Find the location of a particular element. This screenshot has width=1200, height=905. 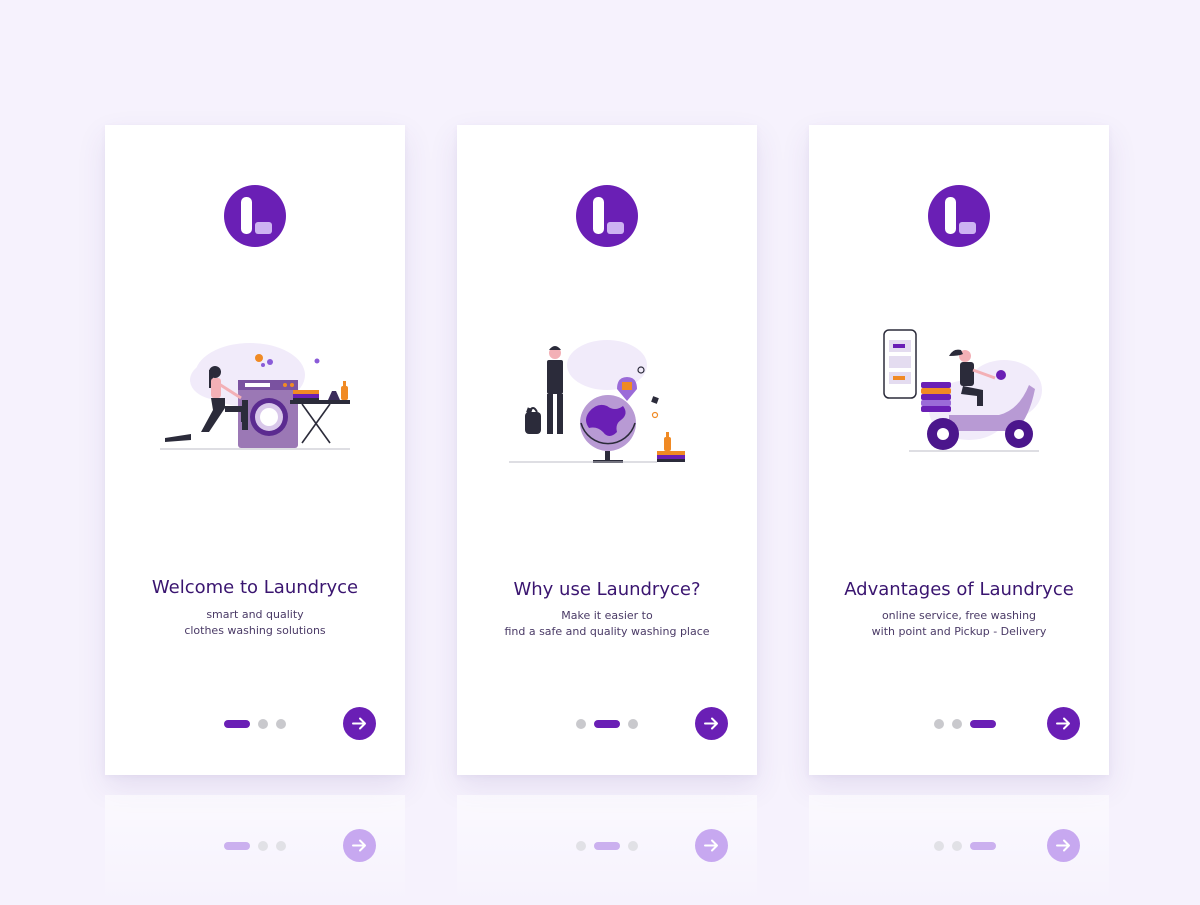

screen-title: Why use Laundryce? is located at coordinates (607, 589).